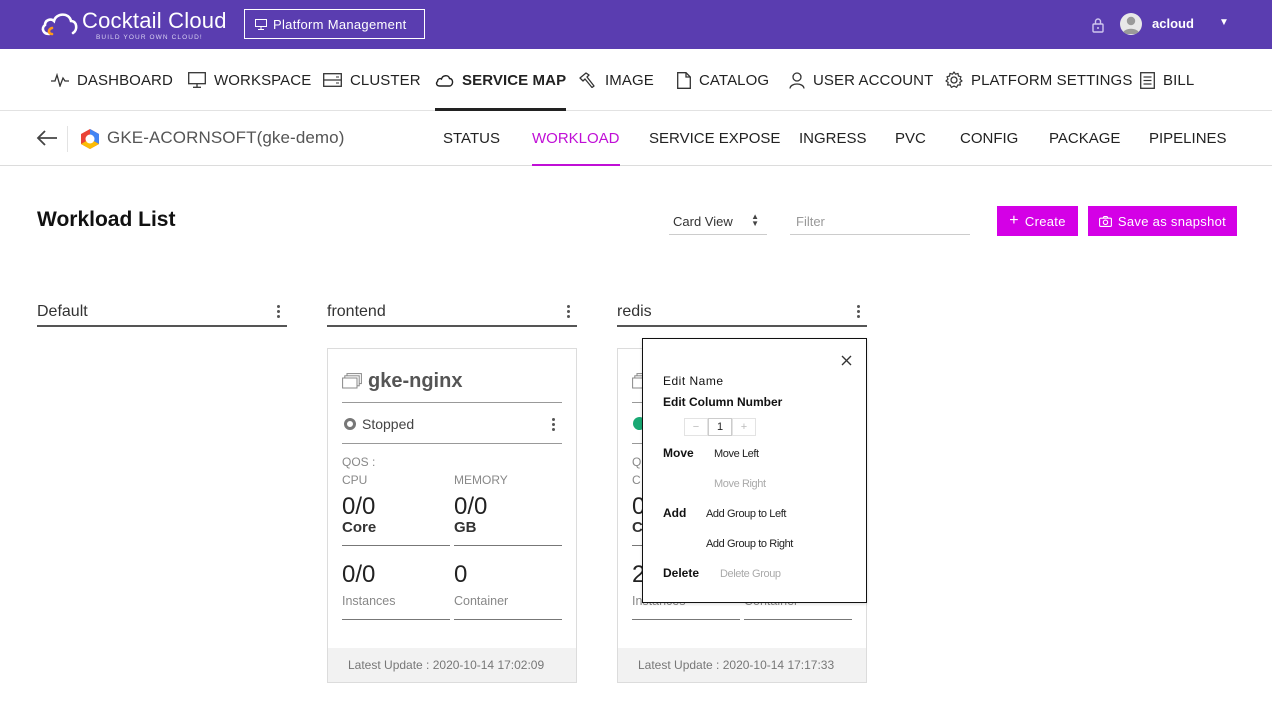 The image size is (1272, 720). Describe the element at coordinates (1098, 27) in the screenshot. I see `lock-icon` at that location.